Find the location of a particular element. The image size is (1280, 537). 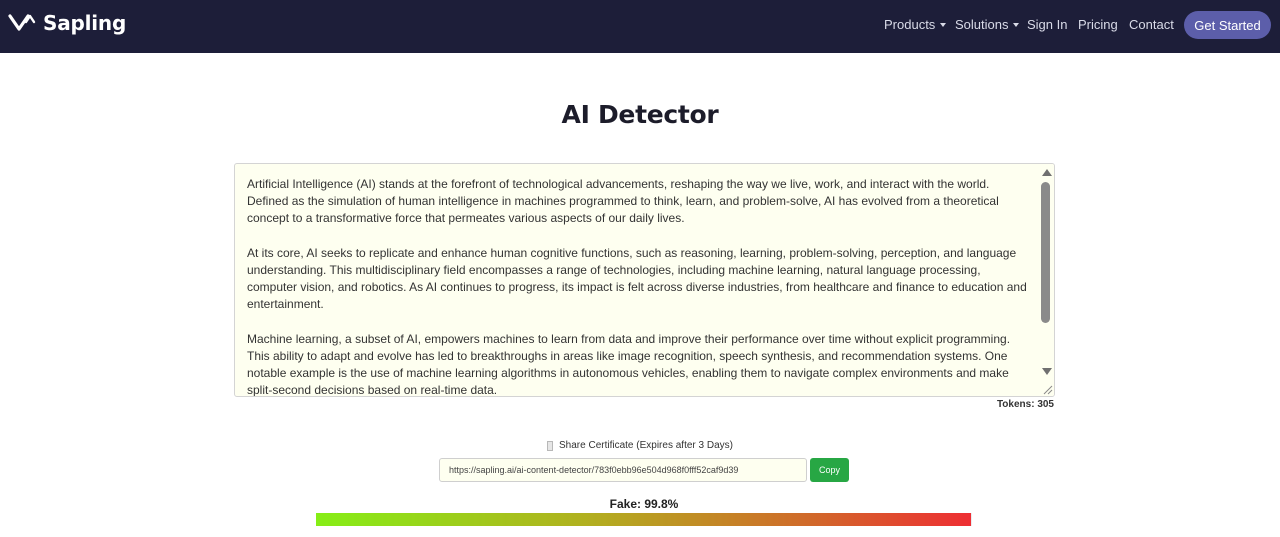

resize-grip-icon is located at coordinates (1047, 389).